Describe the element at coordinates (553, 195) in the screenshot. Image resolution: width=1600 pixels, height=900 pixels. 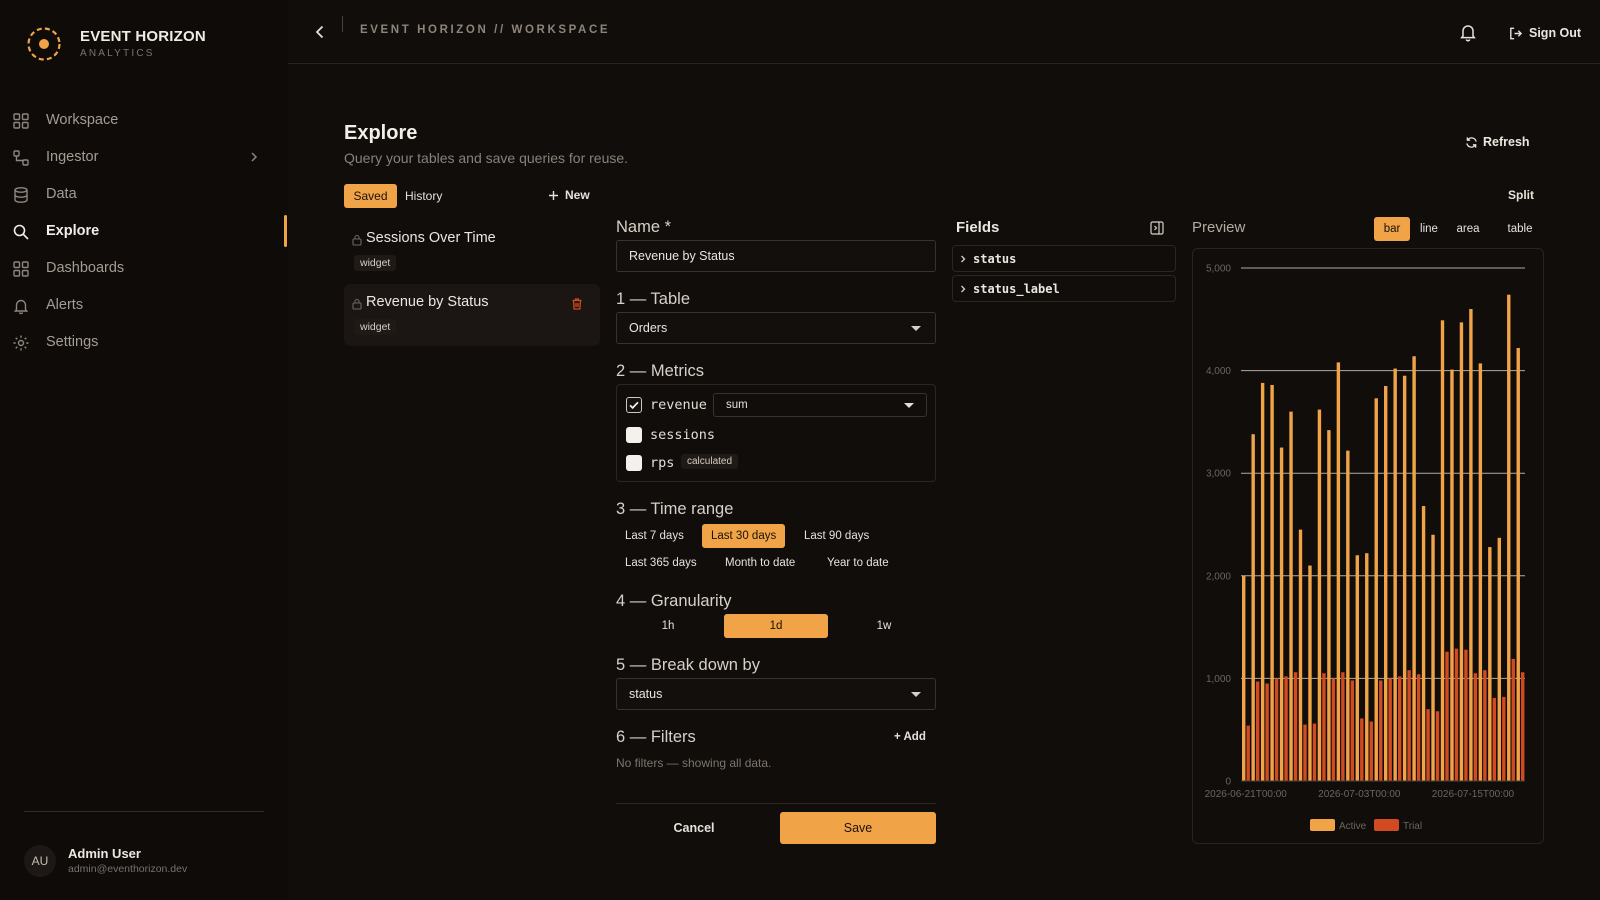
I see `plus-icon` at that location.